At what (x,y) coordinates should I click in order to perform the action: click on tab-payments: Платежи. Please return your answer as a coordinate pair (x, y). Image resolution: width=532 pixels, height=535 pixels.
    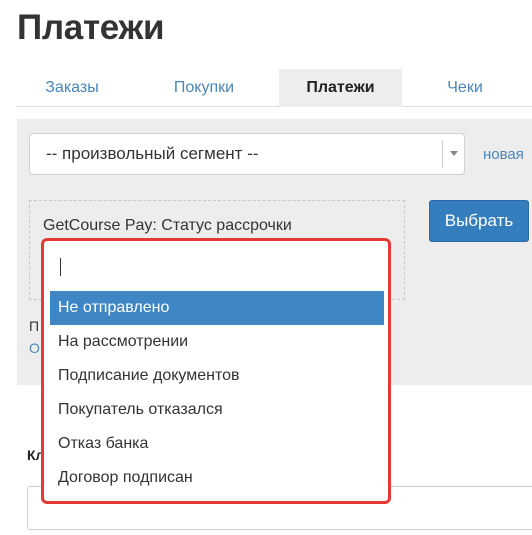
    Looking at the image, I should click on (340, 88).